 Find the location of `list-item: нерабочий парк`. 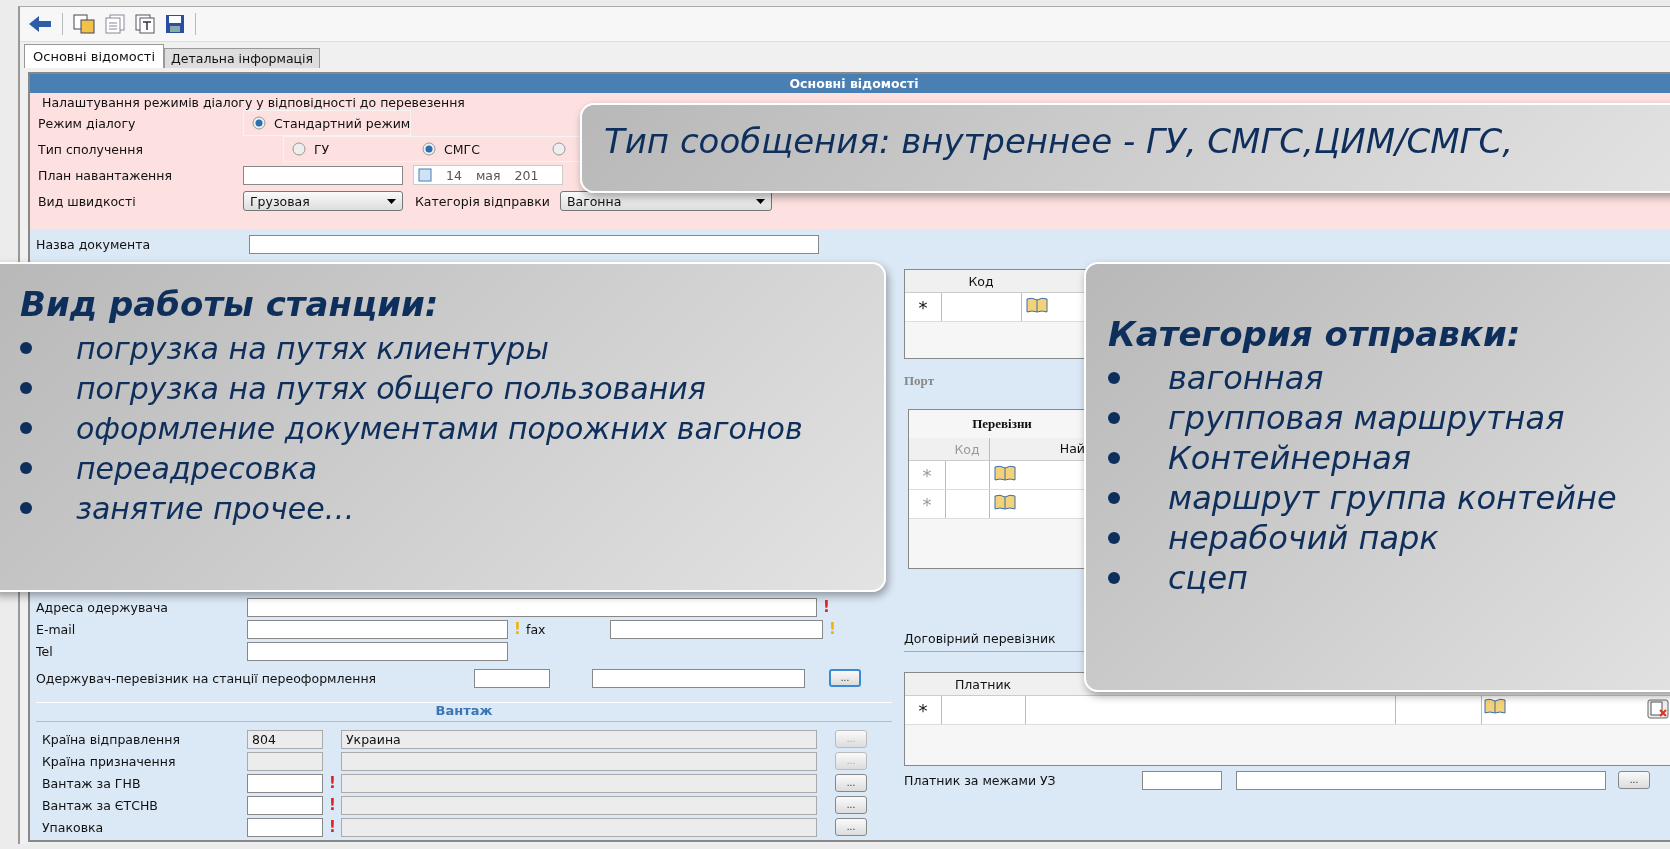

list-item: нерабочий парк is located at coordinates (1303, 538).